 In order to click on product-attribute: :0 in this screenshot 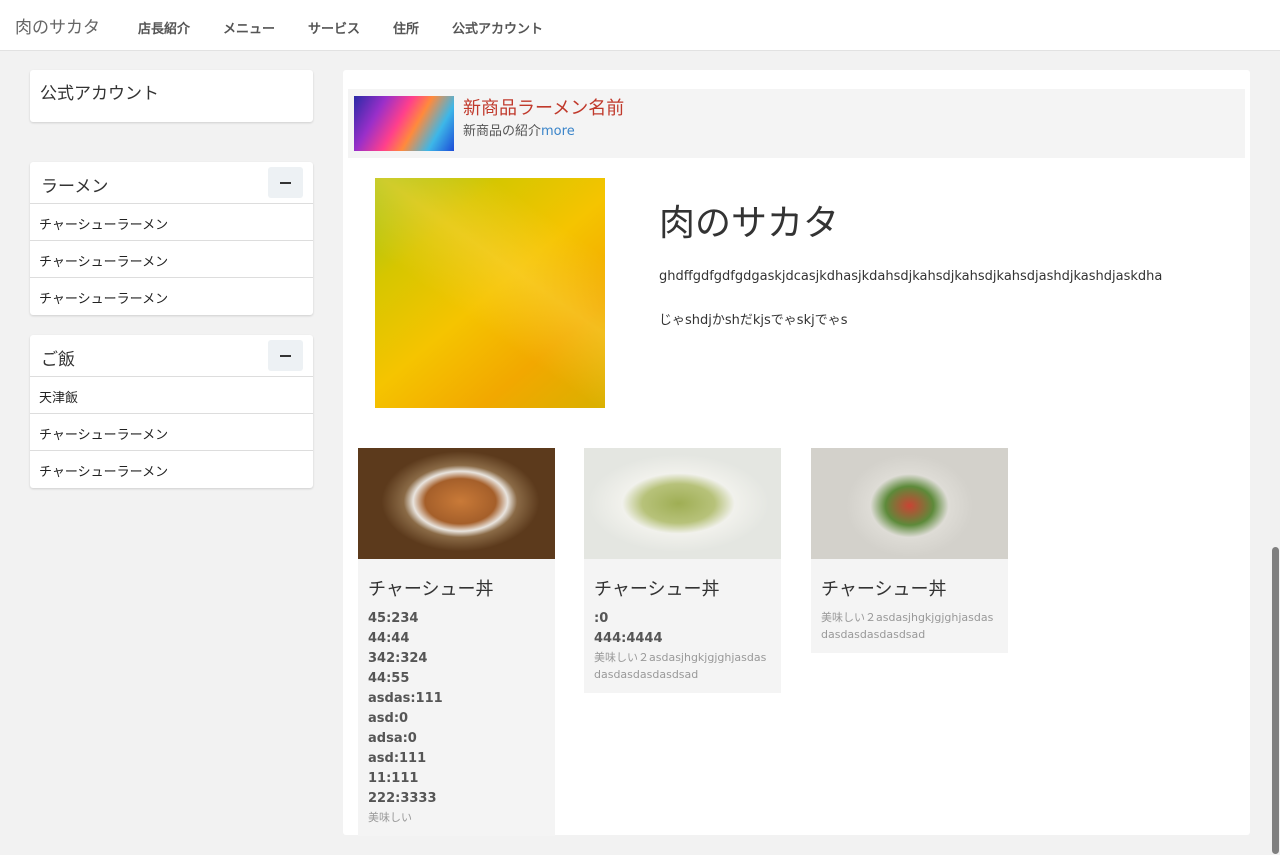, I will do `click(601, 618)`.